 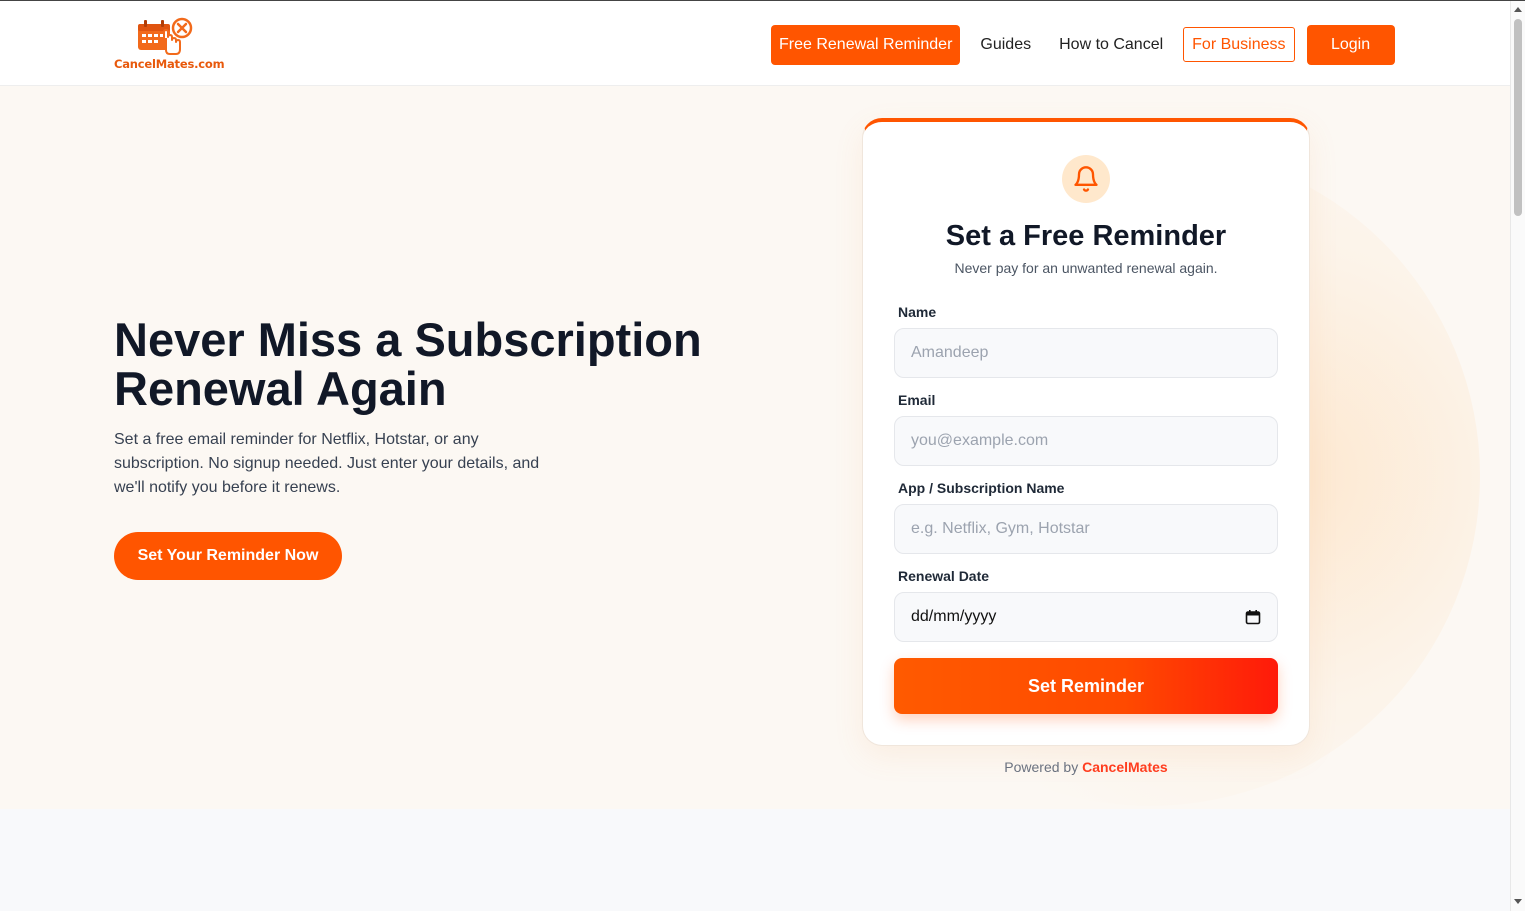 I want to click on calendar-cancel-icon, so click(x=165, y=36).